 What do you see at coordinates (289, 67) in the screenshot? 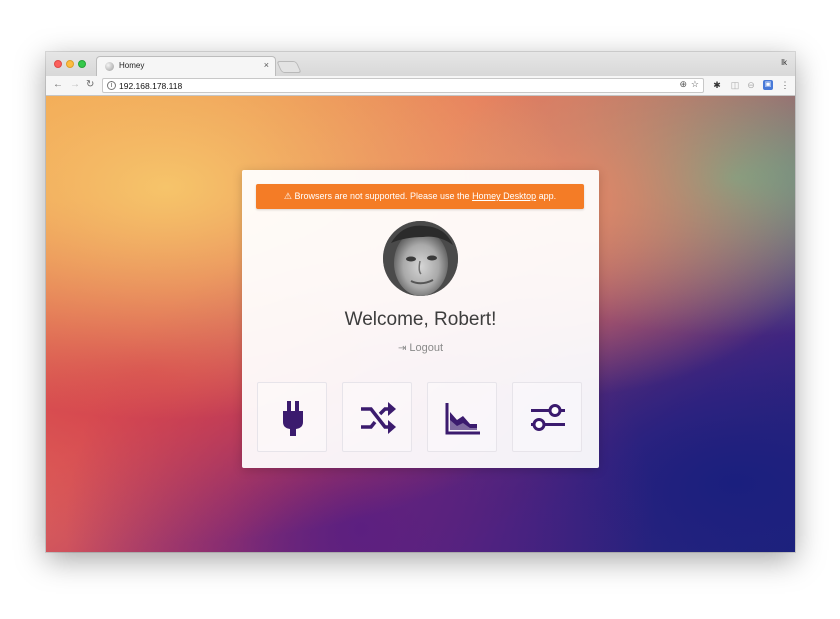
I see `new-tab-button` at bounding box center [289, 67].